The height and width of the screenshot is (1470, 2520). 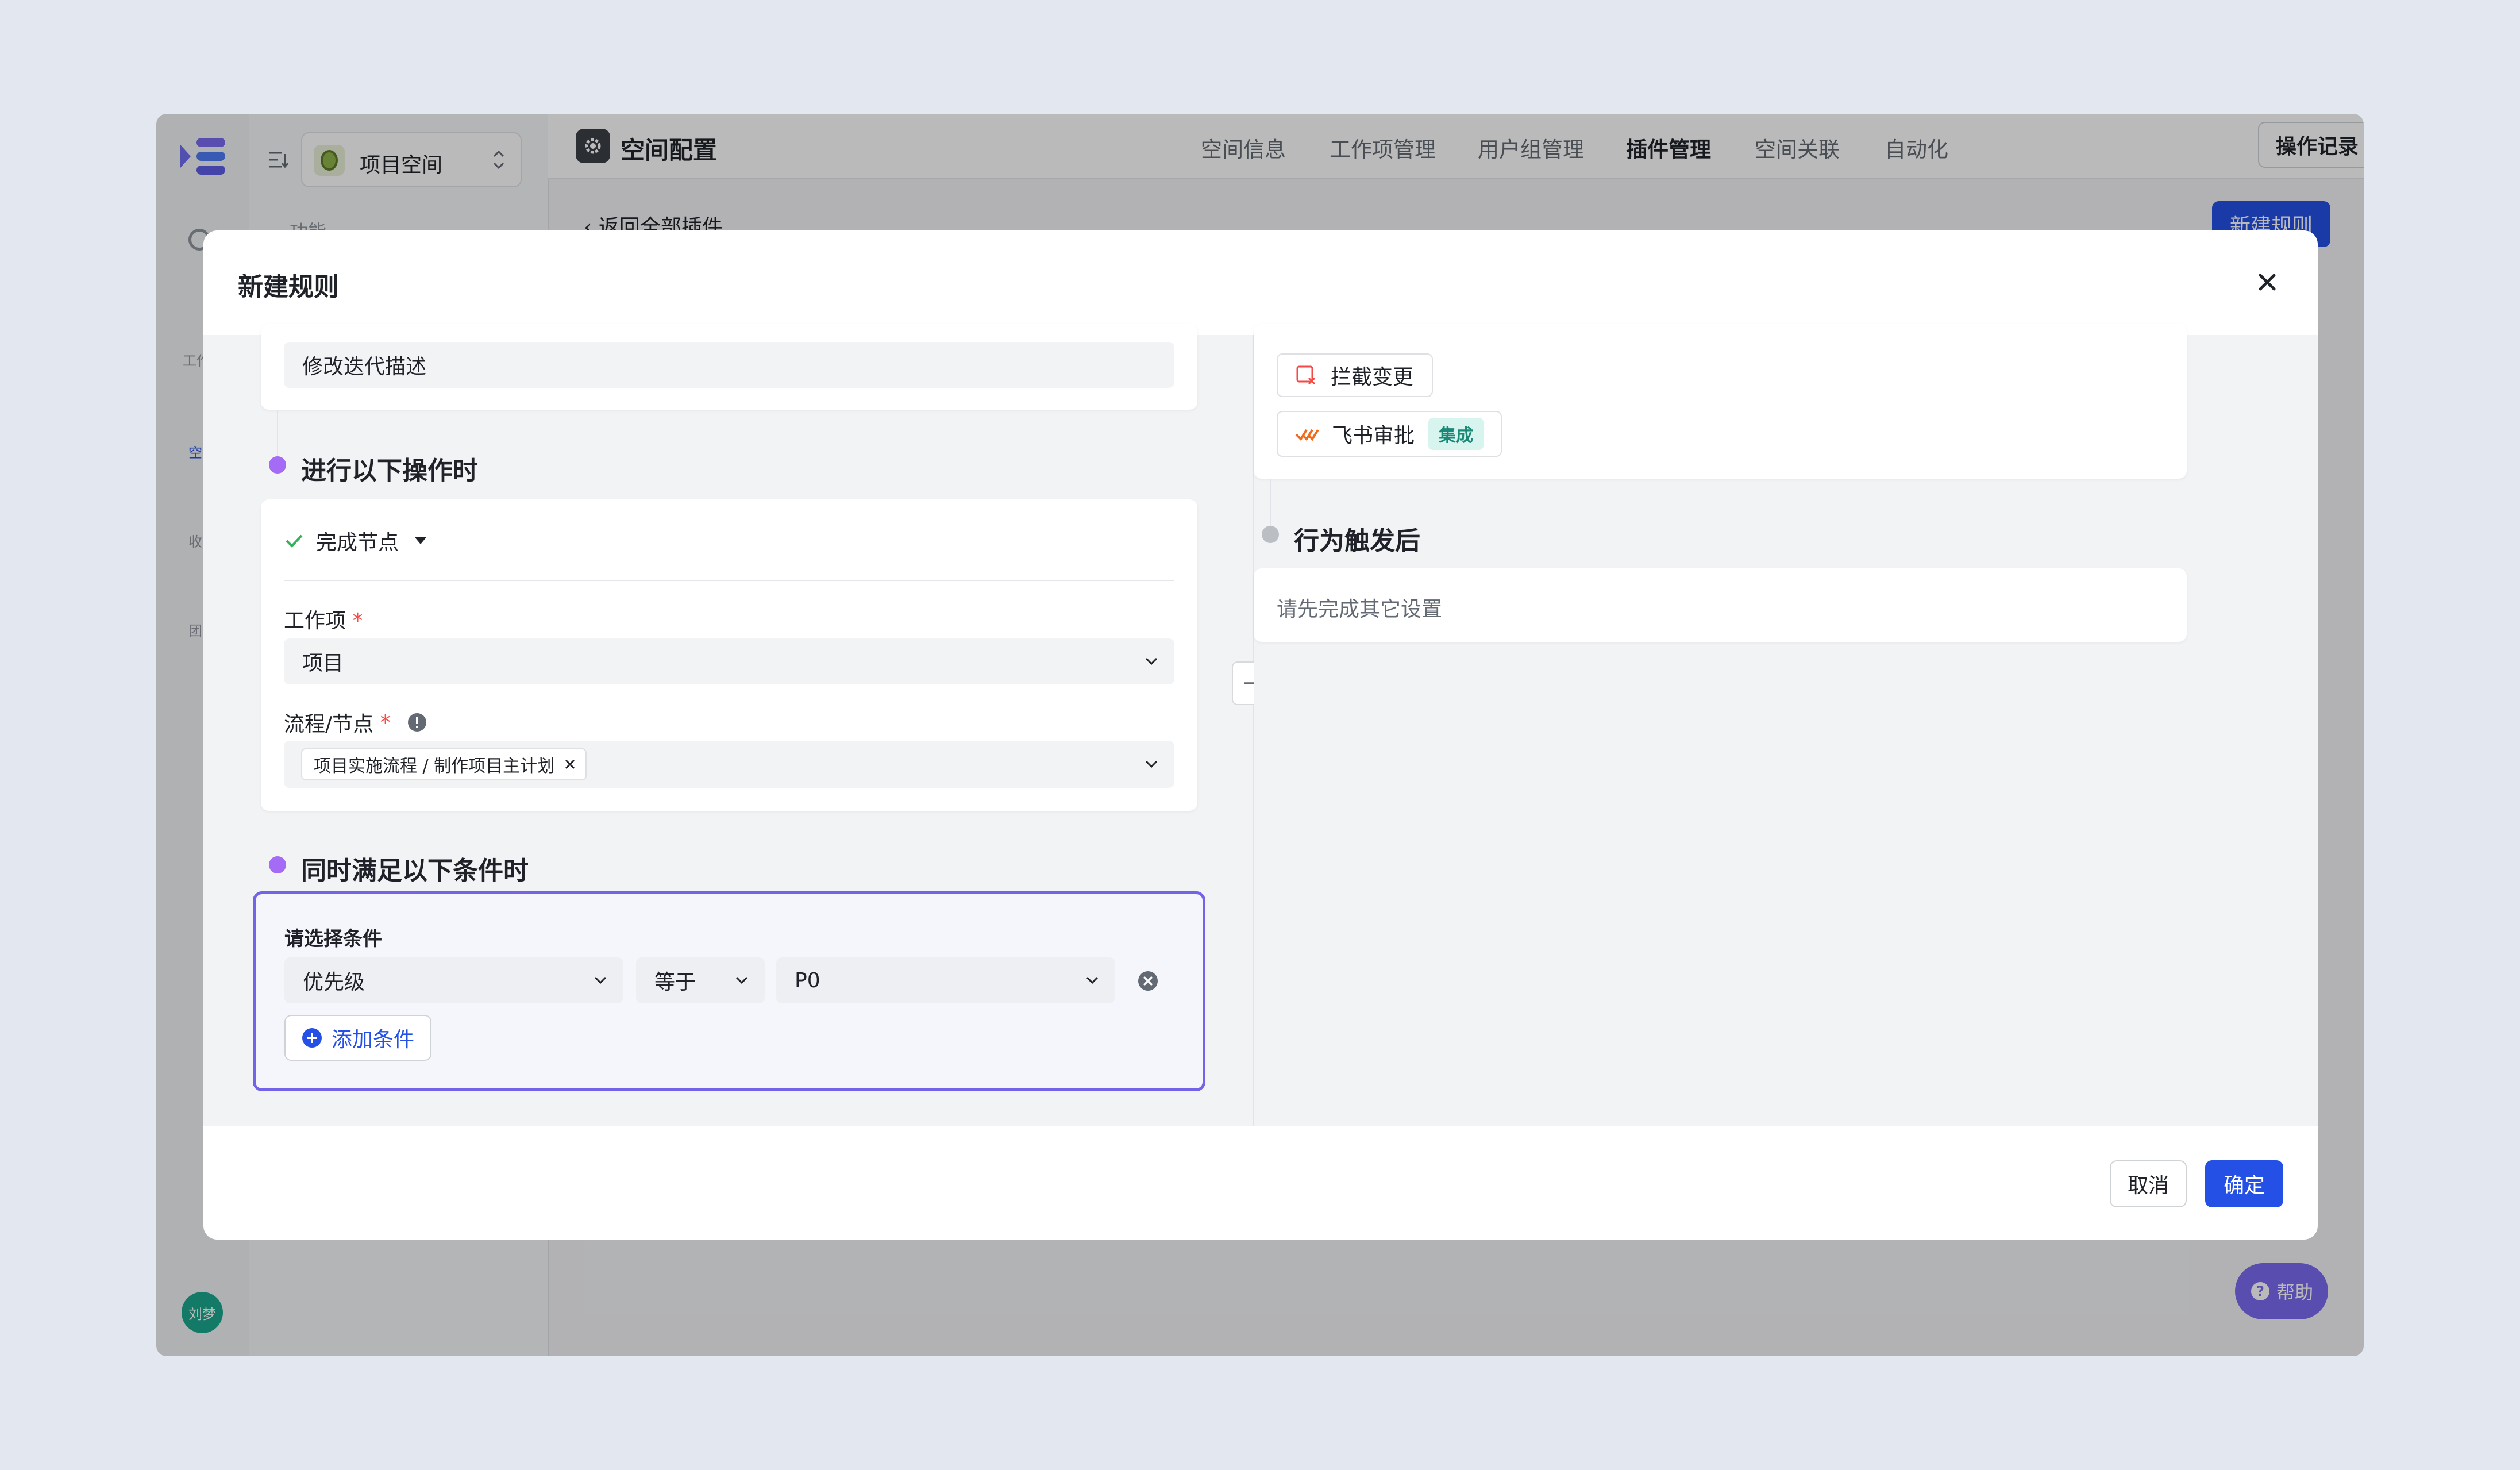 I want to click on condition-field-value: 优先级, so click(x=334, y=982).